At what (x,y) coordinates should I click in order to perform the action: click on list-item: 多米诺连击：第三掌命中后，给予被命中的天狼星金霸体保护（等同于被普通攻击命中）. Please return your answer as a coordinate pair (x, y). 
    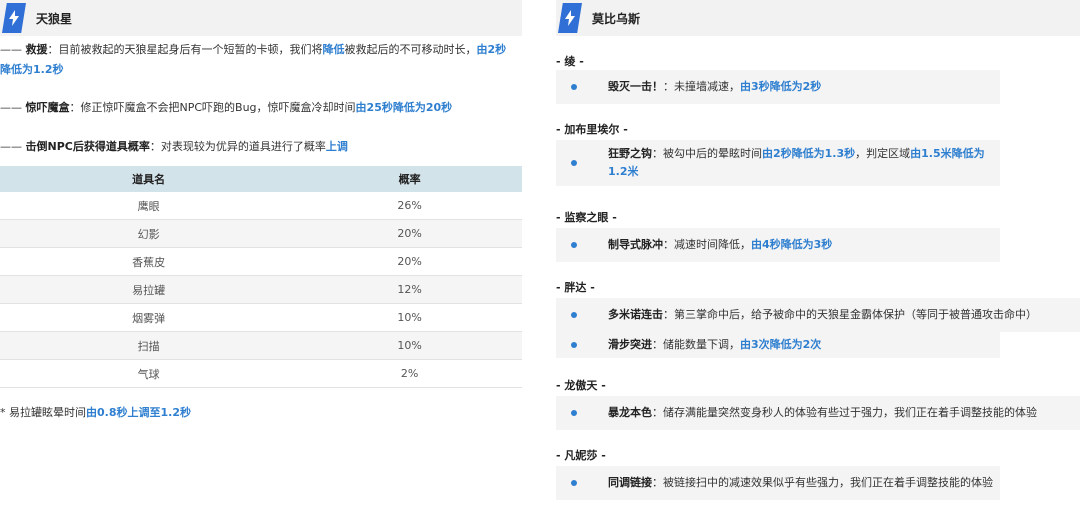
    Looking at the image, I should click on (818, 315).